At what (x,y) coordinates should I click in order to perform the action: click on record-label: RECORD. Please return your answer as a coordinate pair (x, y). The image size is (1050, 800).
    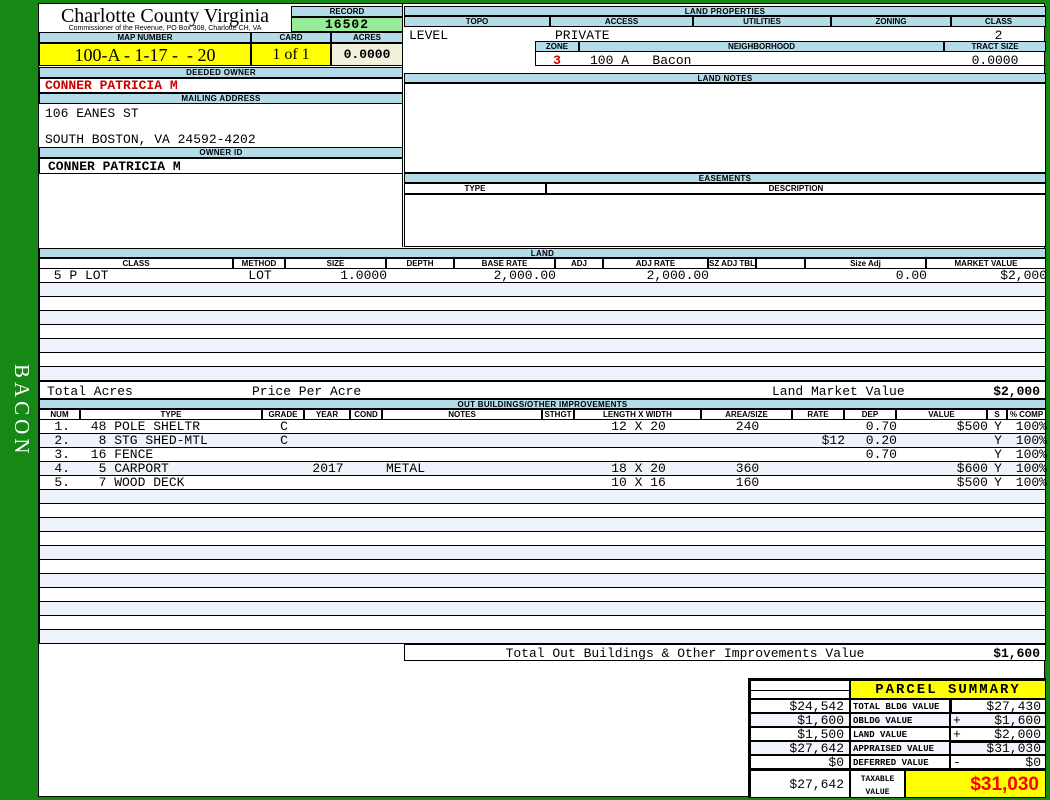
    Looking at the image, I should click on (347, 11).